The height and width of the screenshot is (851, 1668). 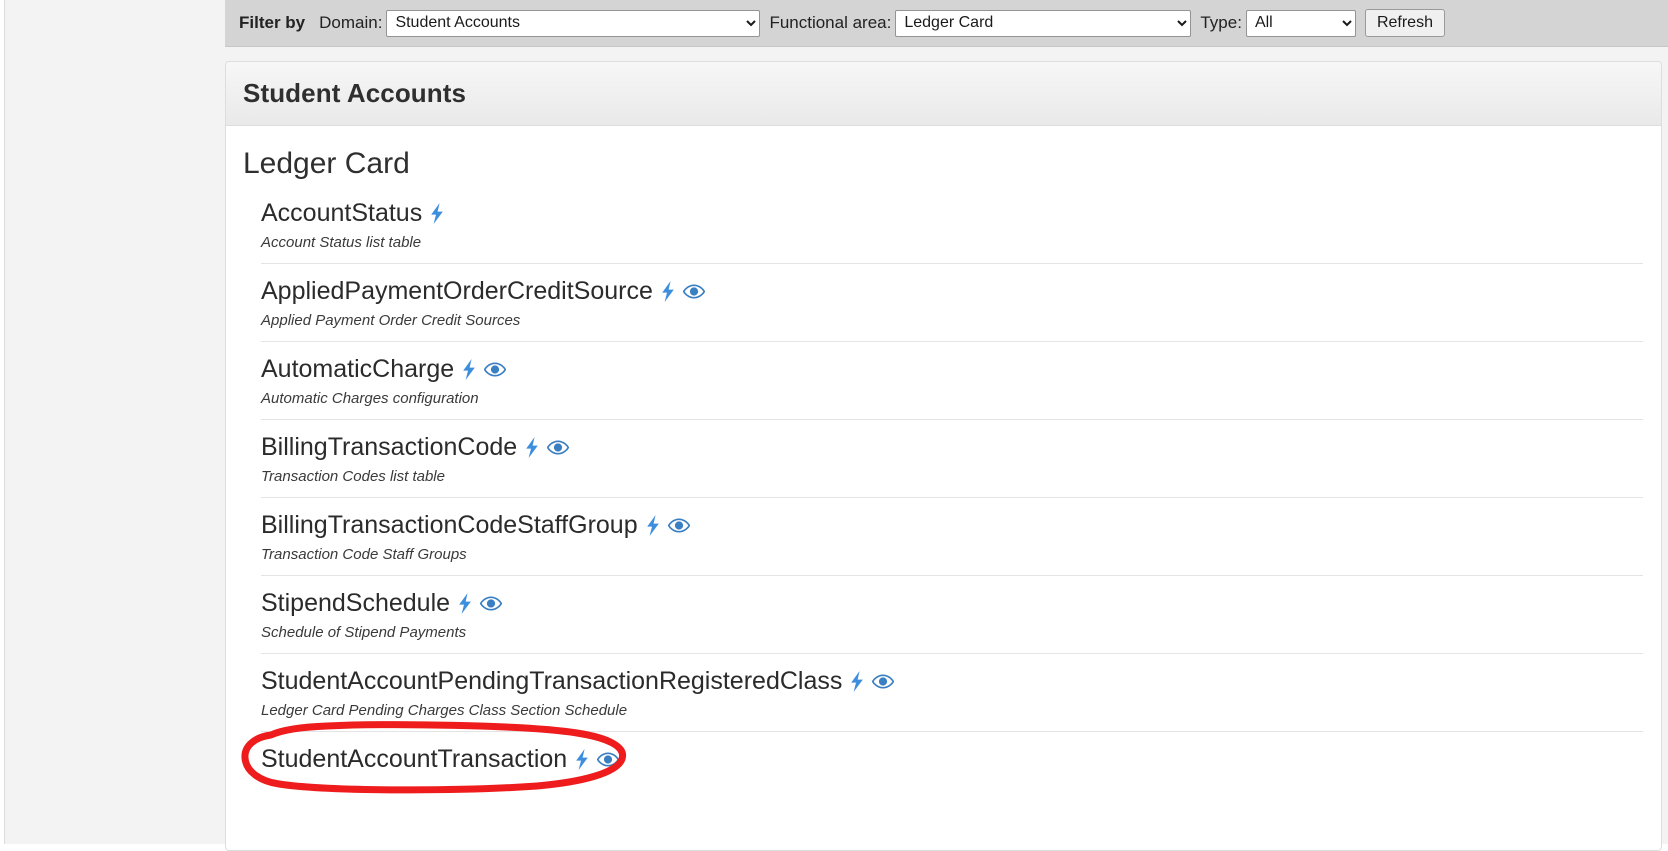 What do you see at coordinates (449, 525) in the screenshot?
I see `entity-name: BillingTransactionCodeStaffGroup` at bounding box center [449, 525].